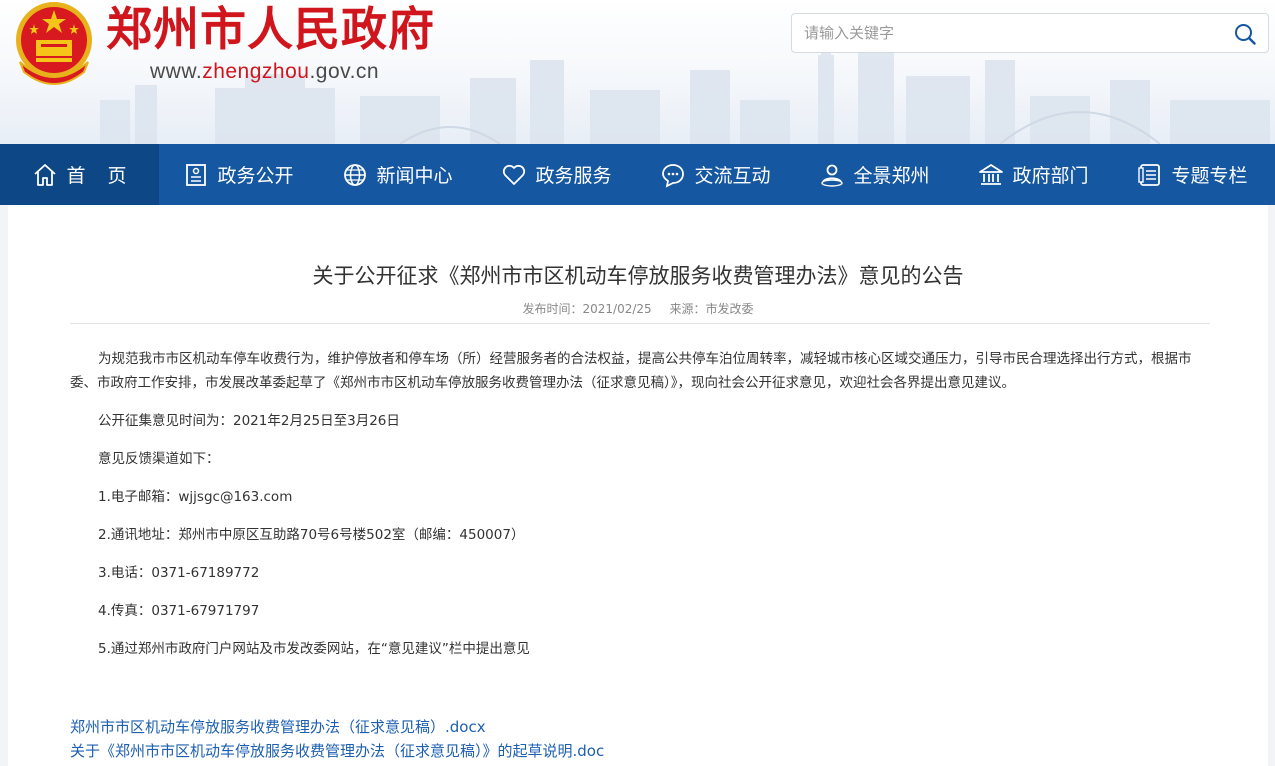 The width and height of the screenshot is (1275, 766). What do you see at coordinates (1209, 176) in the screenshot?
I see `nav-label: 专题专栏` at bounding box center [1209, 176].